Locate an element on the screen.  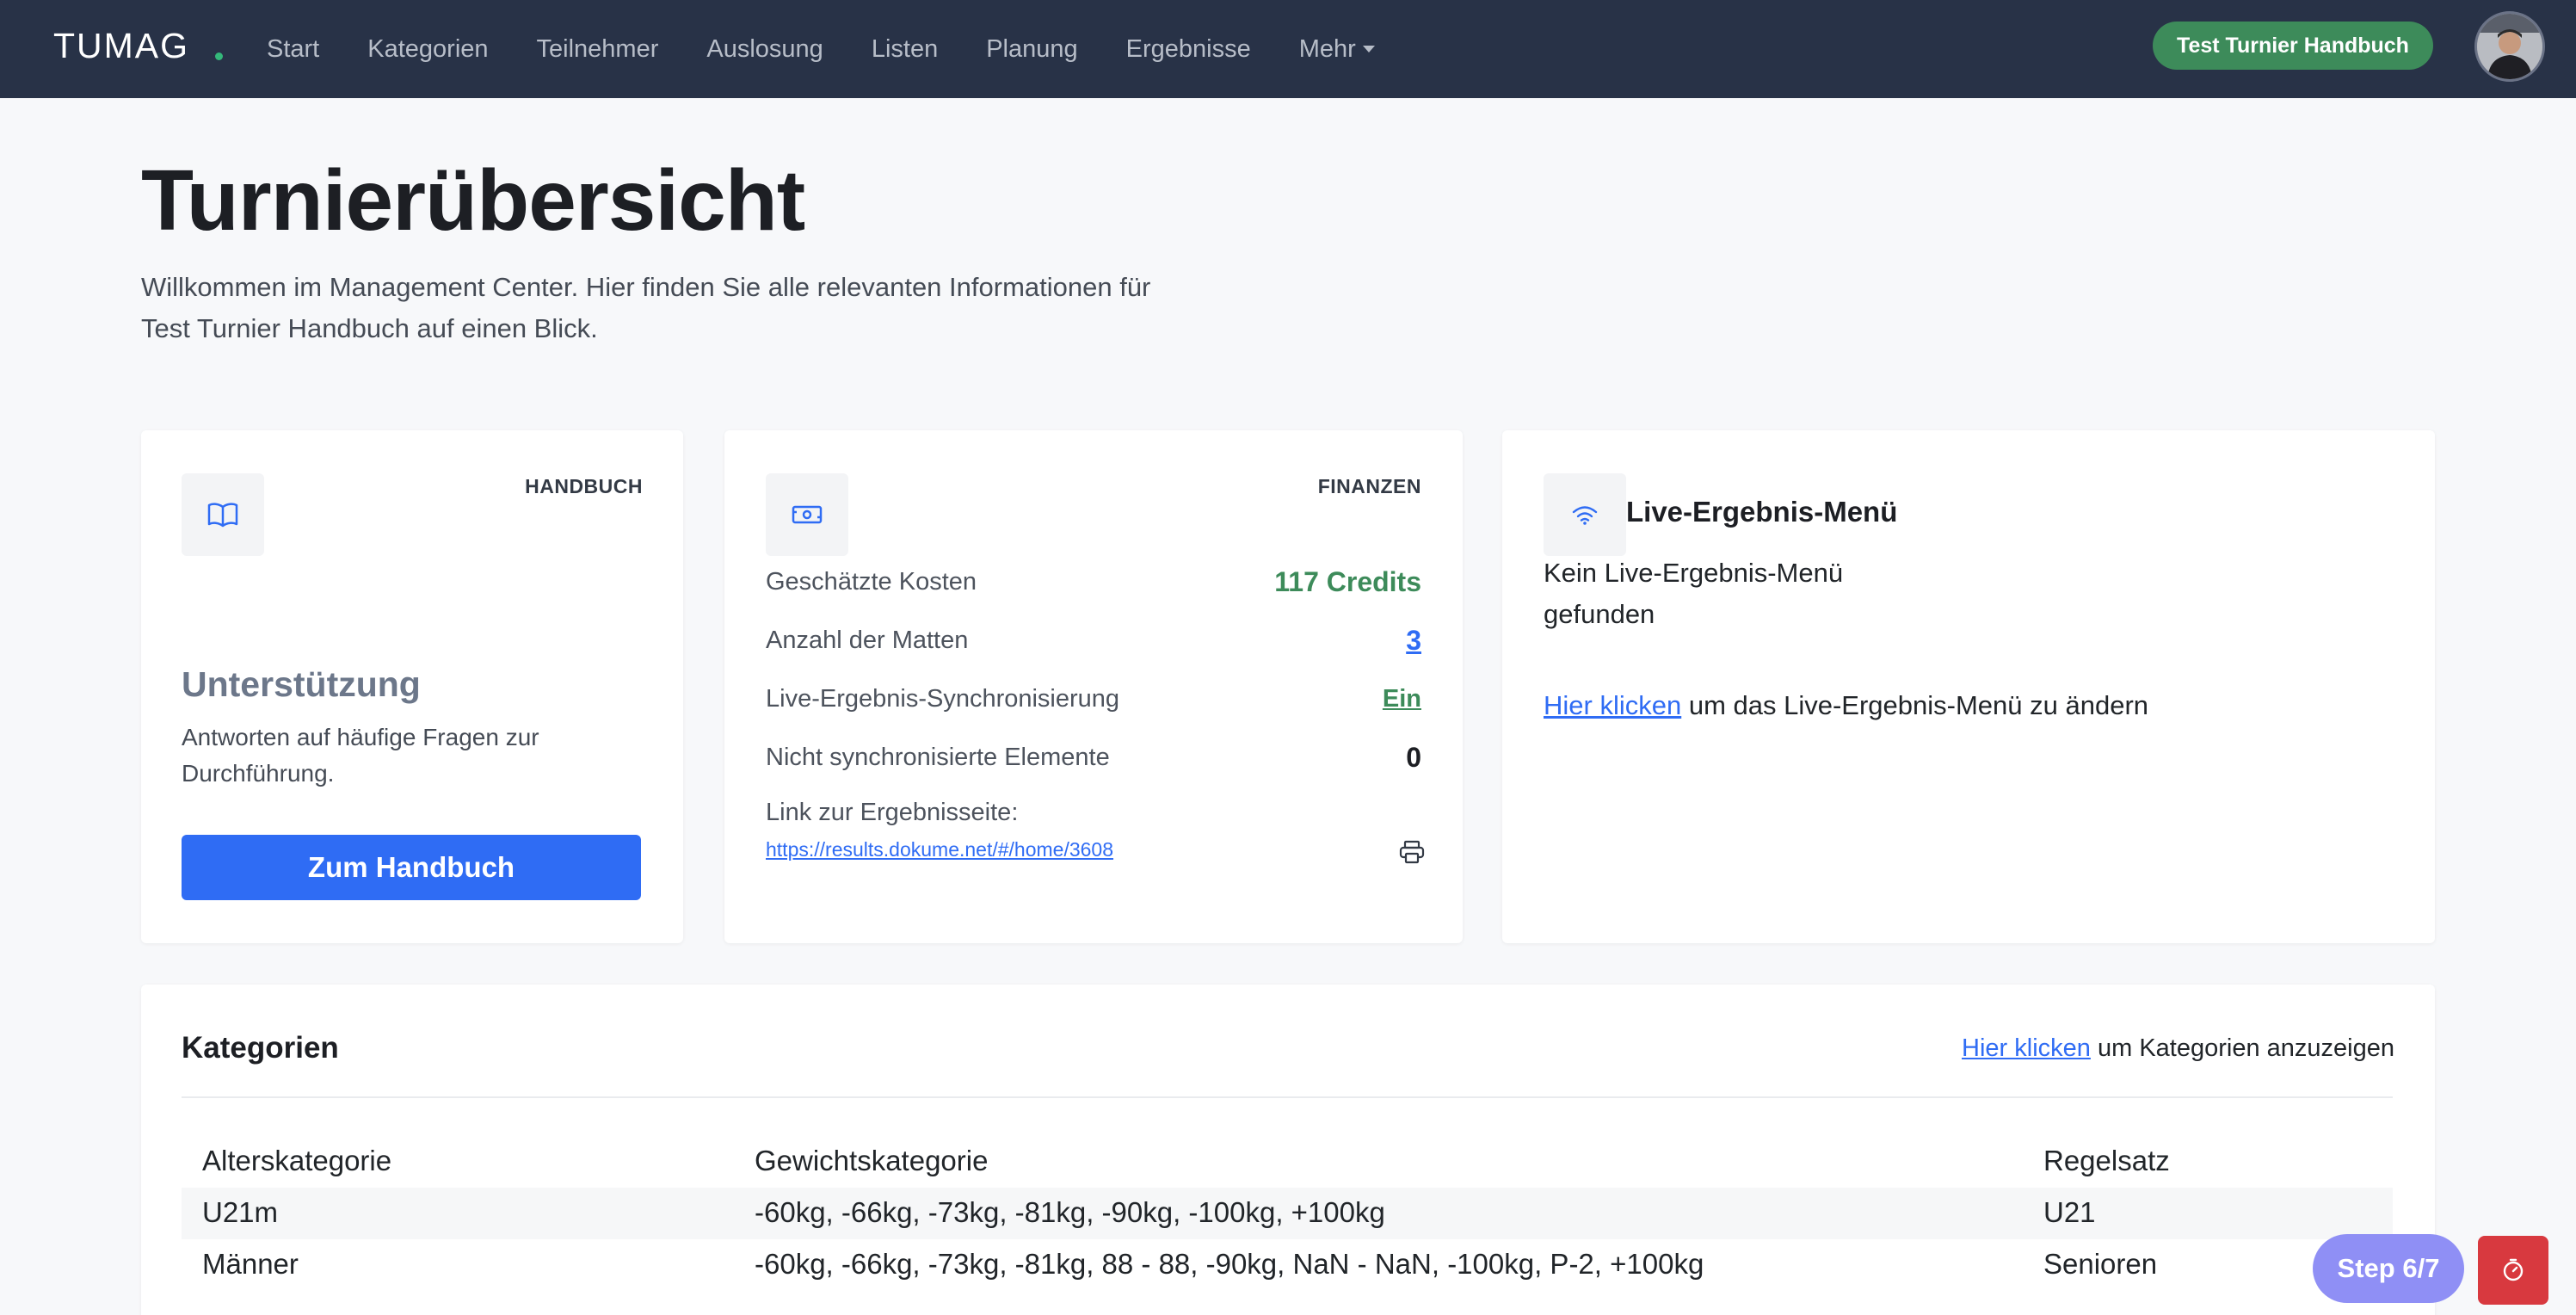
brand-logo: TUMAG is located at coordinates (139, 46).